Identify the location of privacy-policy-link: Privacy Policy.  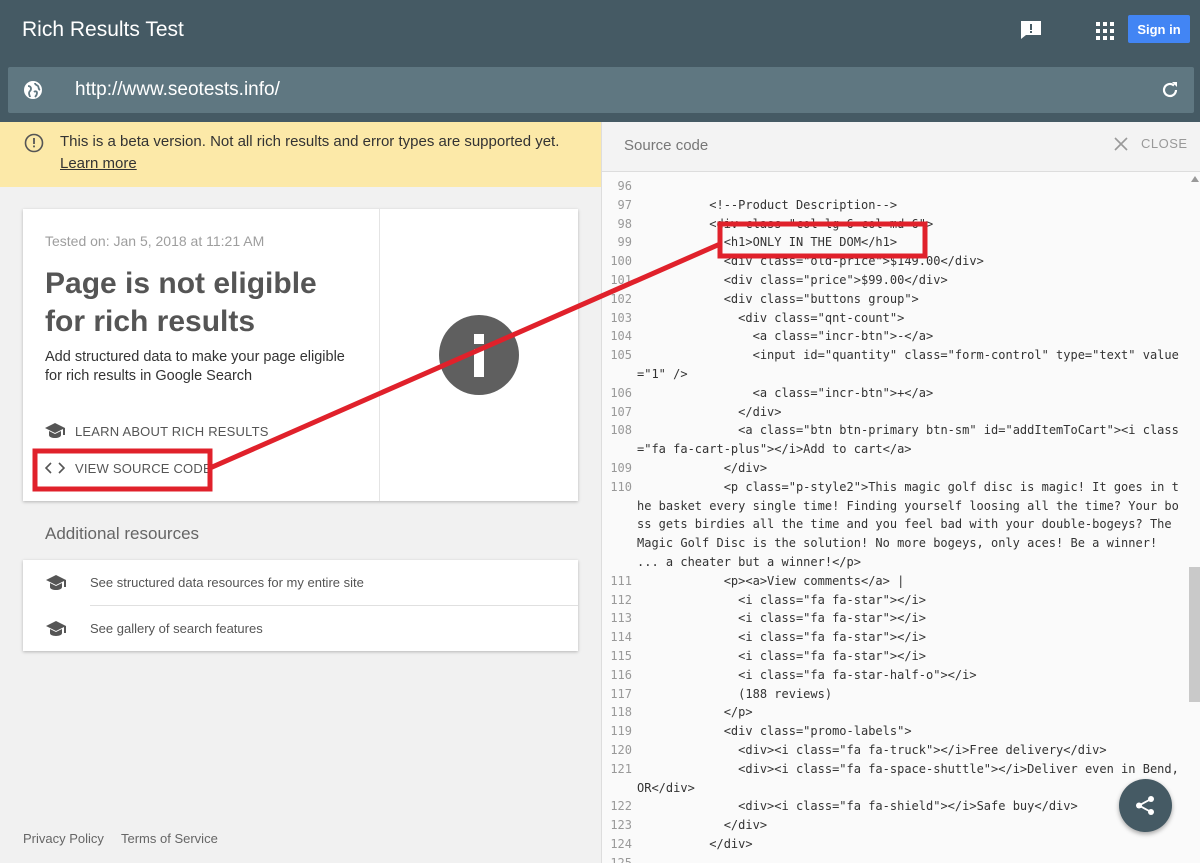
(63, 838).